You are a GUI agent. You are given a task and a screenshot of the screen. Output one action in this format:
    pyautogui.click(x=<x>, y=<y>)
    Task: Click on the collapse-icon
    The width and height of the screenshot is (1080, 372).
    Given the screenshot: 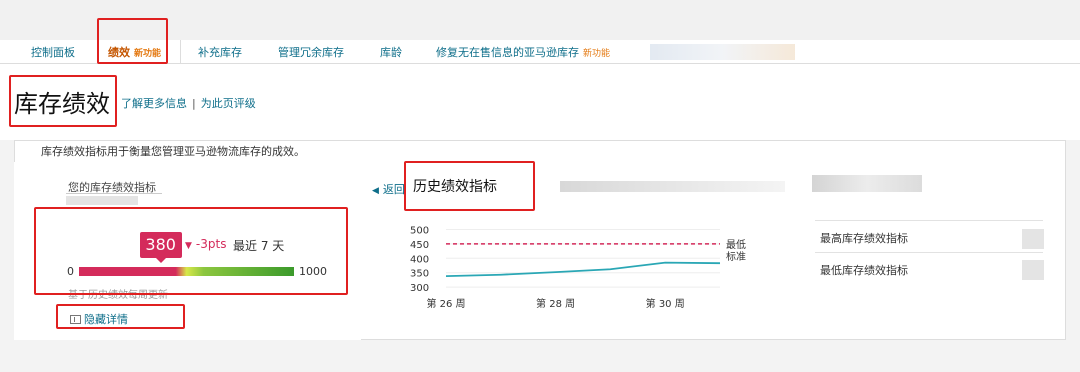 What is the action you would take?
    pyautogui.click(x=75, y=319)
    